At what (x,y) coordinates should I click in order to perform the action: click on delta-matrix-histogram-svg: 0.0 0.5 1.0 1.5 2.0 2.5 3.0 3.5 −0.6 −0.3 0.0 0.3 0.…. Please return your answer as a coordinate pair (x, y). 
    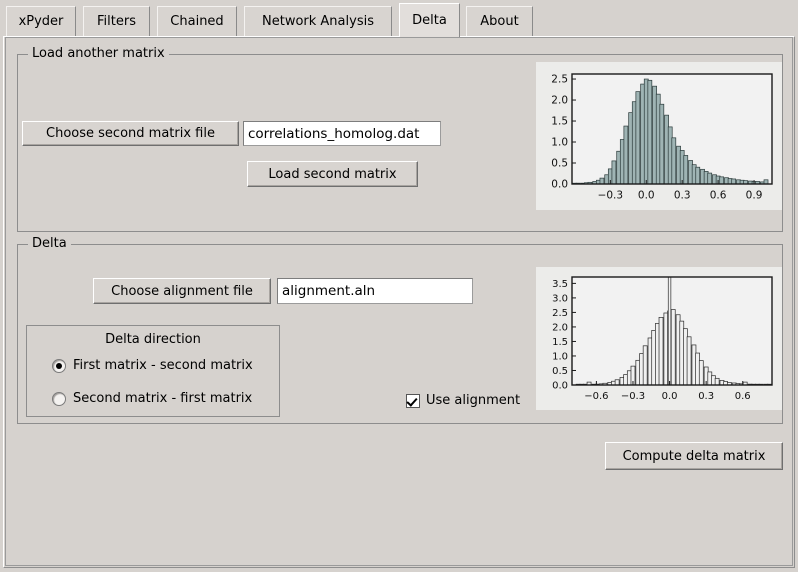
    Looking at the image, I should click on (659, 338).